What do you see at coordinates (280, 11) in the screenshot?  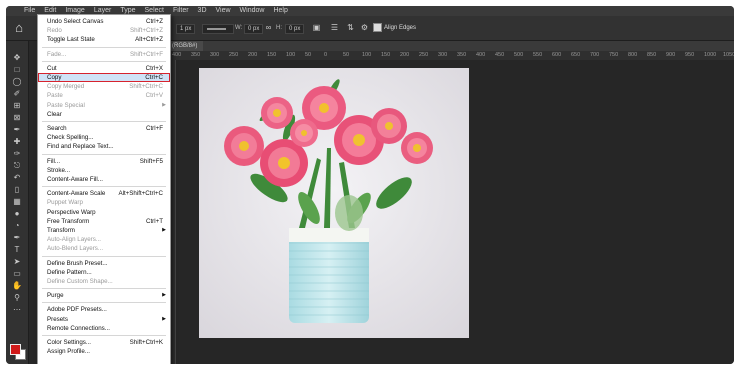 I see `menu-help: Help` at bounding box center [280, 11].